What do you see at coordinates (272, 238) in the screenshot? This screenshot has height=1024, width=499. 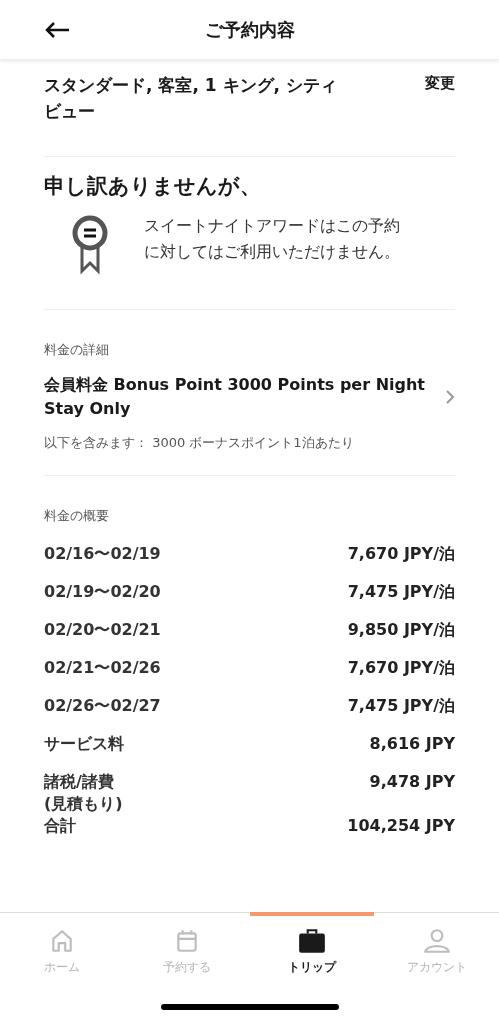 I see `notice-message: スイートナイトアワードはこの予約に対してはご利用いただけません。` at bounding box center [272, 238].